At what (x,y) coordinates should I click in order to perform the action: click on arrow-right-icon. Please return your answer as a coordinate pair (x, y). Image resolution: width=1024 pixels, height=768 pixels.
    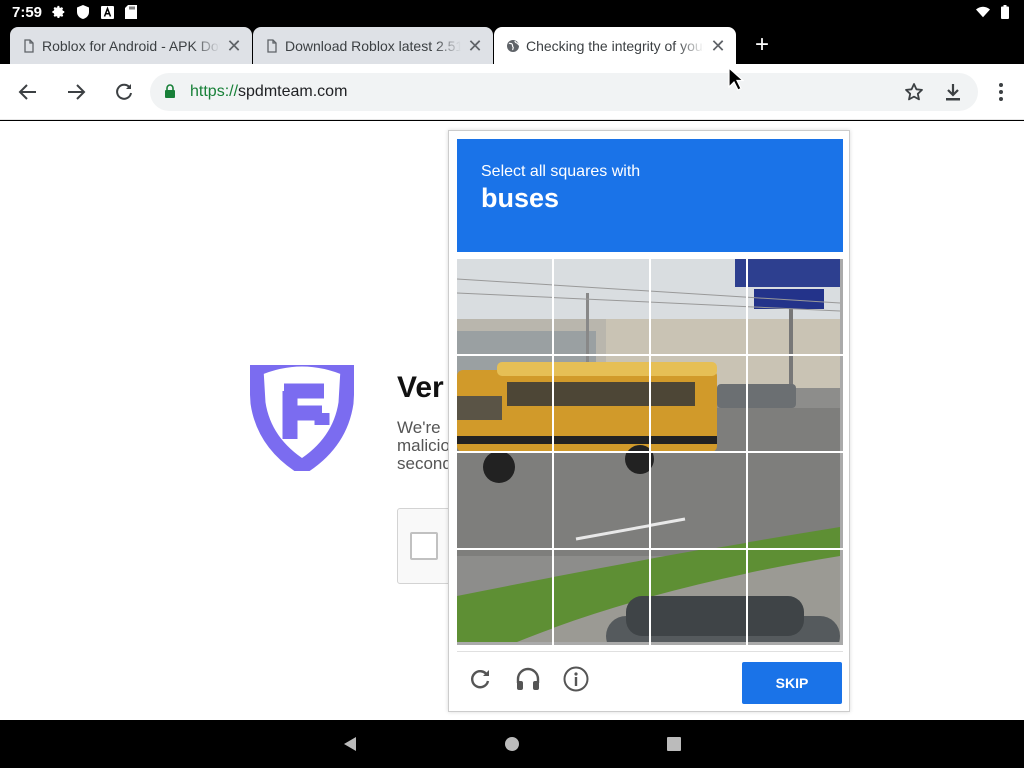
    Looking at the image, I should click on (77, 92).